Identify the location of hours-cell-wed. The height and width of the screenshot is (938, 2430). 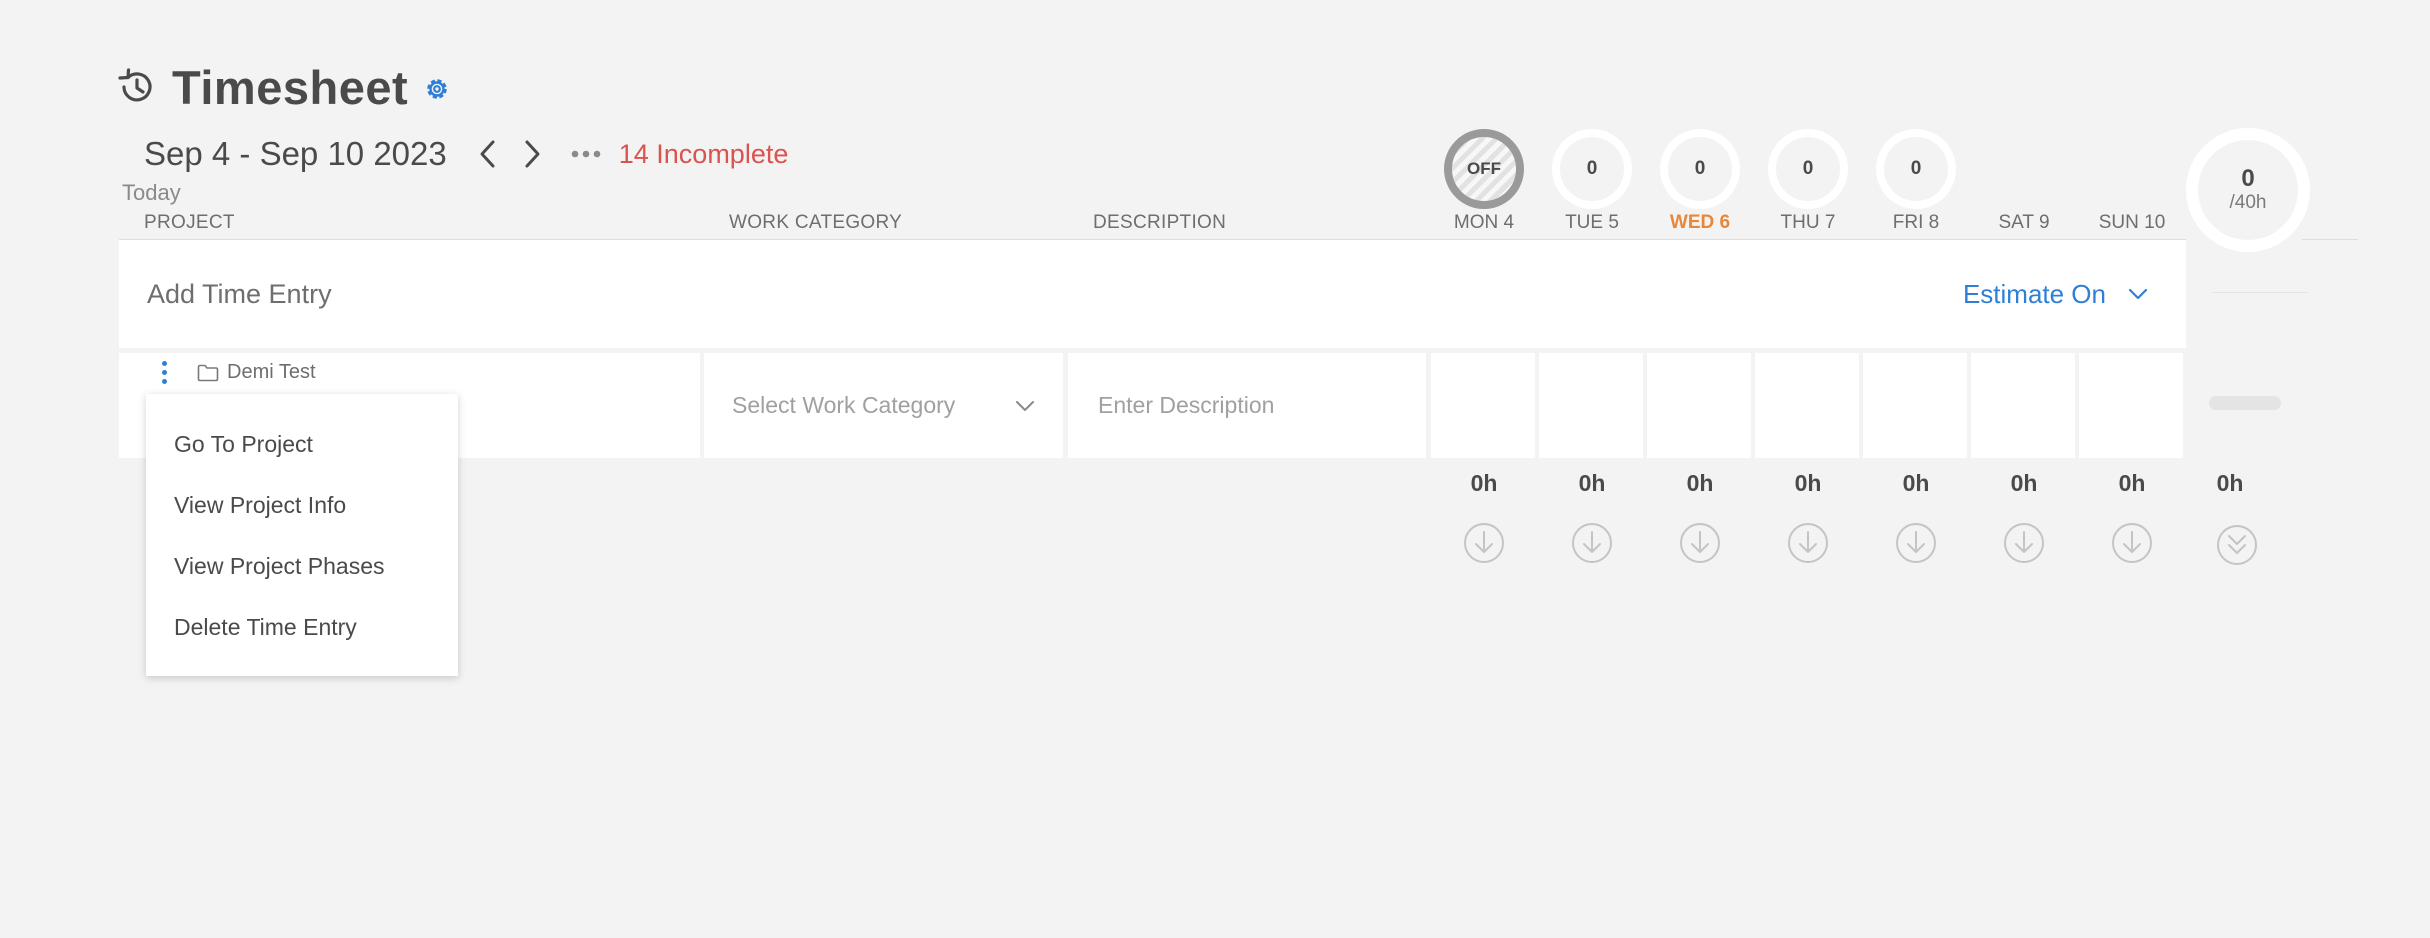
(1699, 405).